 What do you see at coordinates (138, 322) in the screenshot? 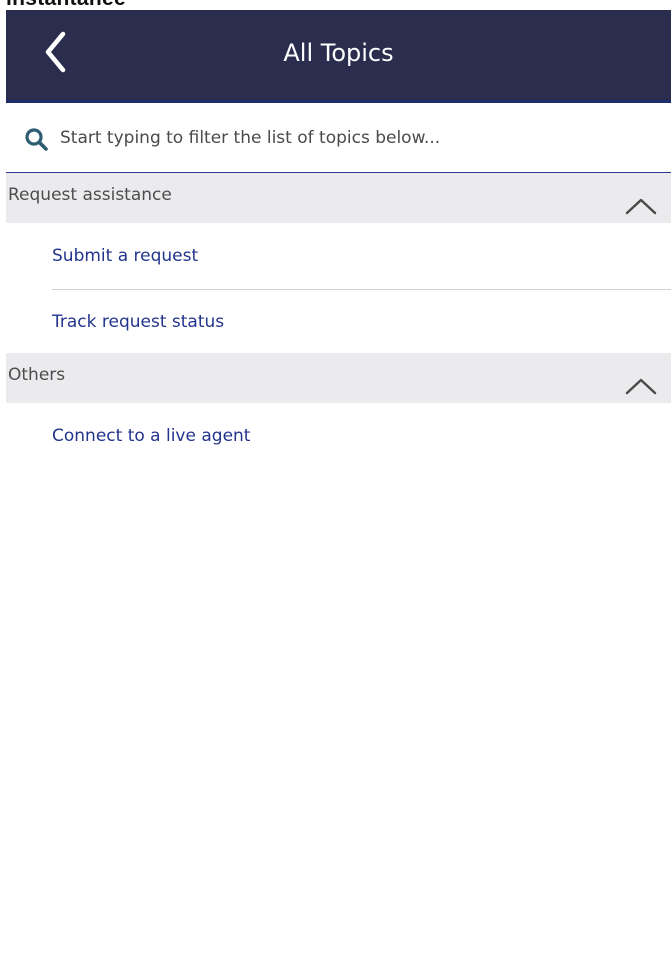
I see `list-item-label: Track request status` at bounding box center [138, 322].